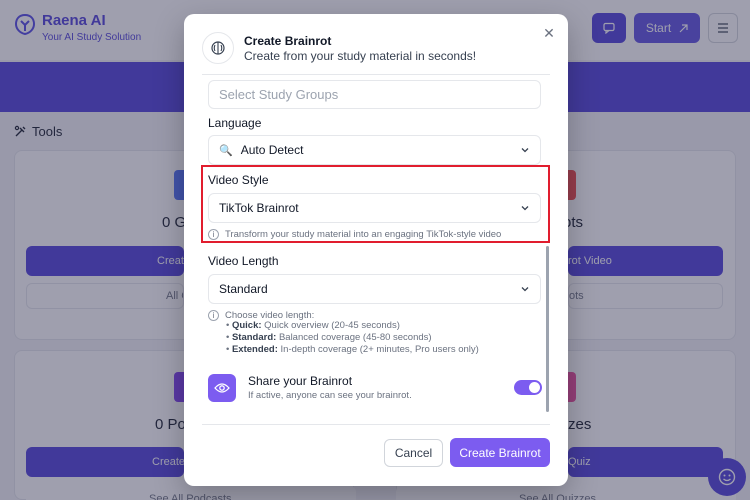 The width and height of the screenshot is (750, 500). I want to click on video-length-value: Standard, so click(243, 289).